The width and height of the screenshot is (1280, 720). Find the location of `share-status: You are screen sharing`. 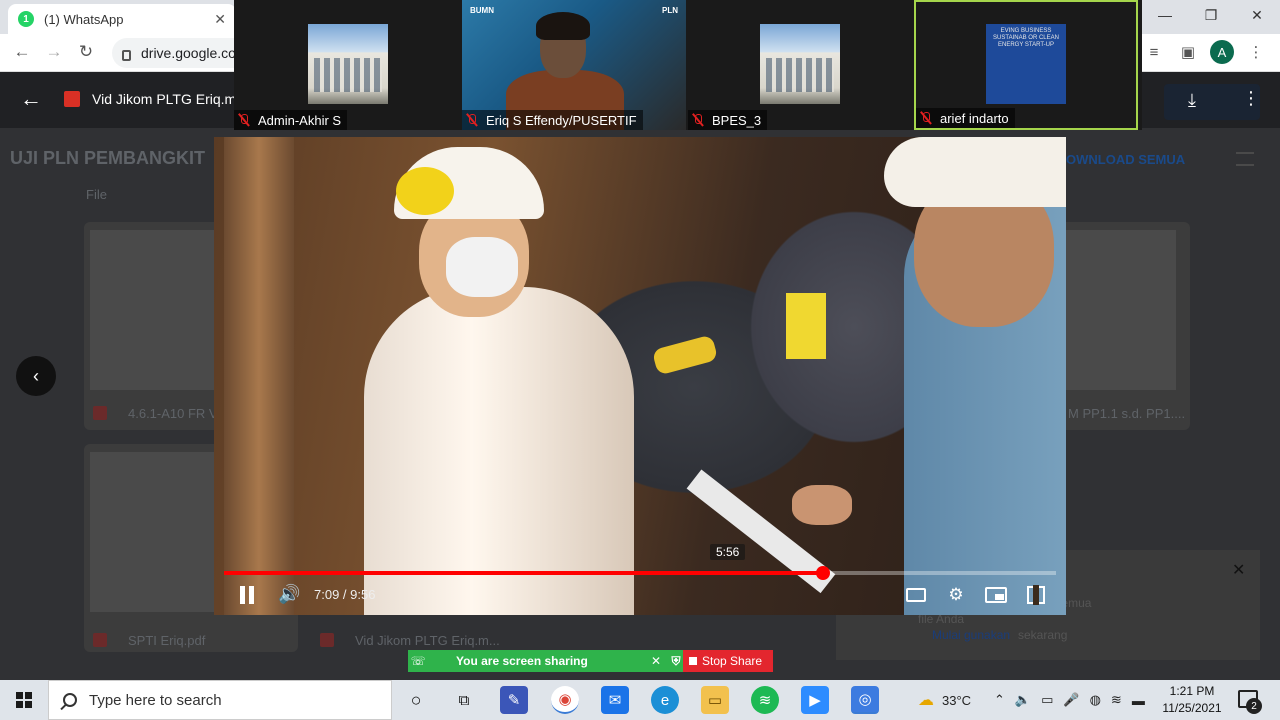

share-status: You are screen sharing is located at coordinates (522, 661).